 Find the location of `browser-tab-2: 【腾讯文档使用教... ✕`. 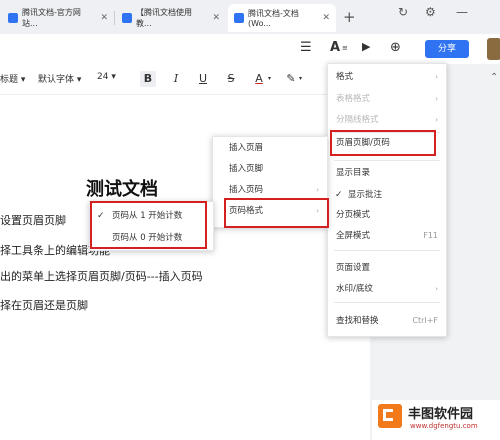

browser-tab-2: 【腾讯文档使用教... ✕ is located at coordinates (171, 18).